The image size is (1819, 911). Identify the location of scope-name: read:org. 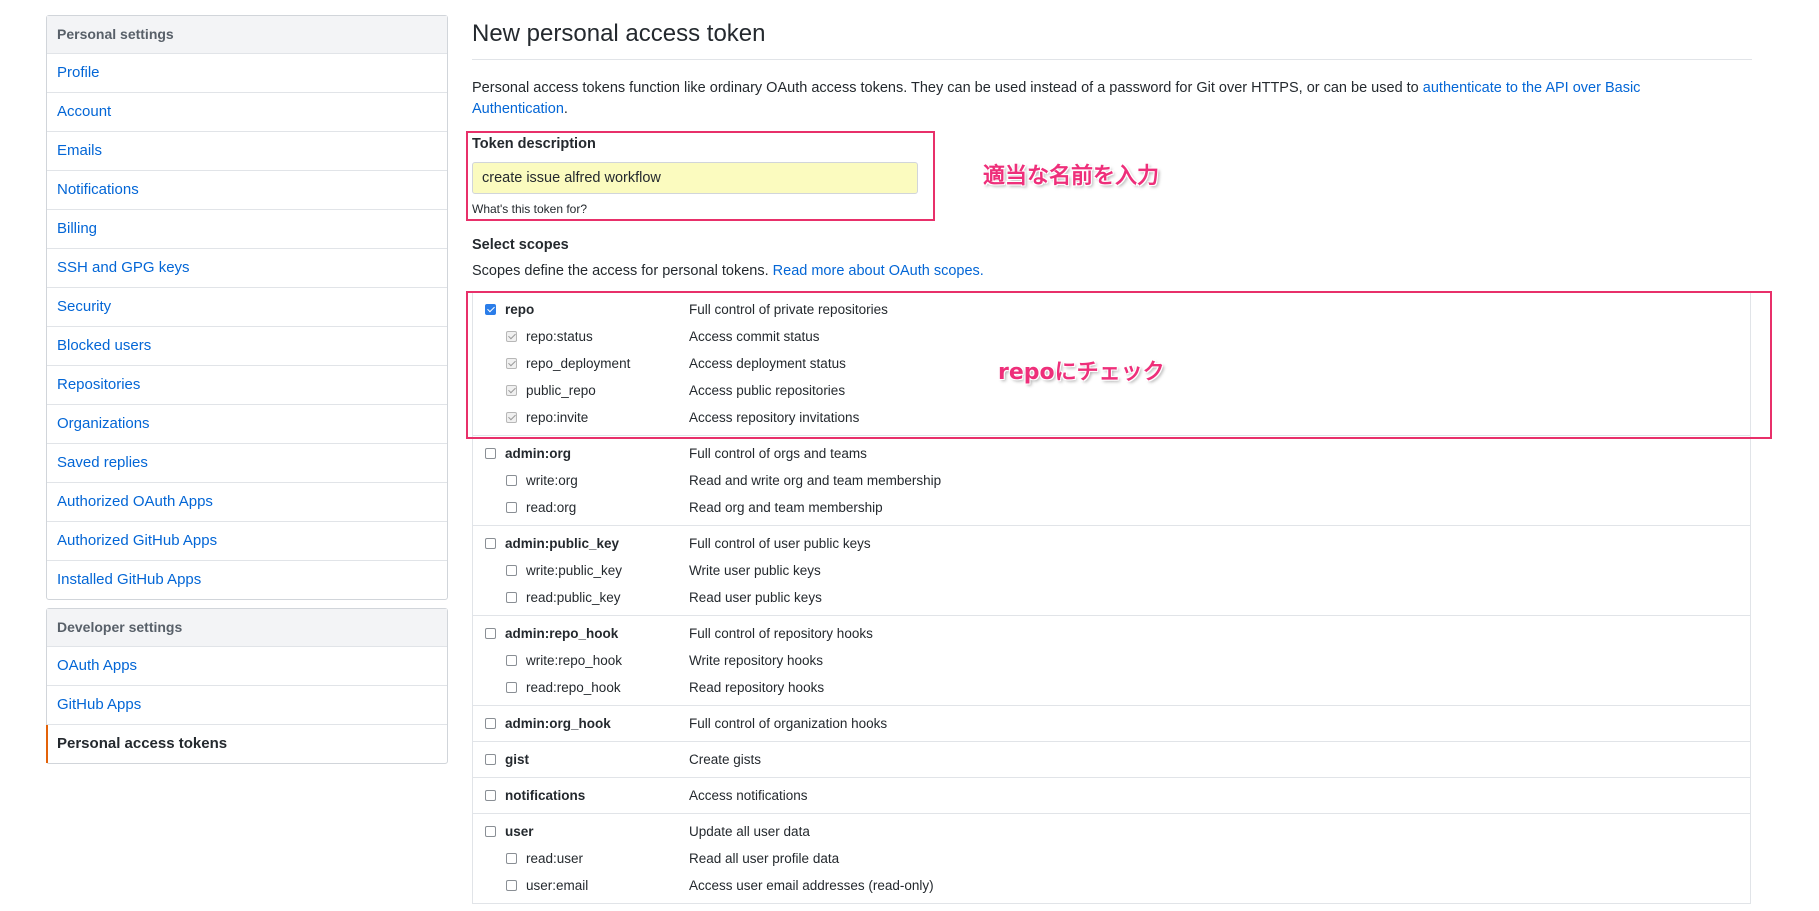
(551, 507).